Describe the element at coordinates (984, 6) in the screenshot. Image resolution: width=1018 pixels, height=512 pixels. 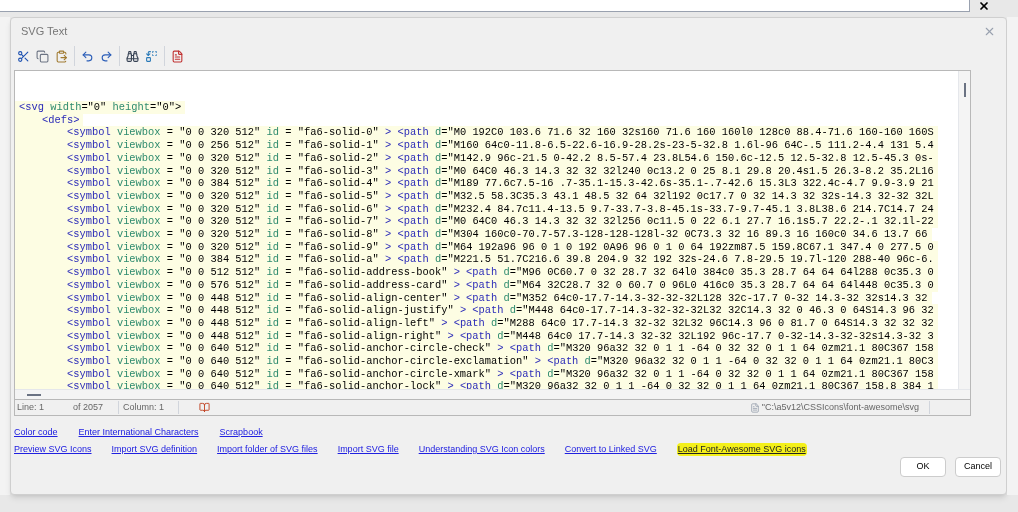
I see `close-icon` at that location.